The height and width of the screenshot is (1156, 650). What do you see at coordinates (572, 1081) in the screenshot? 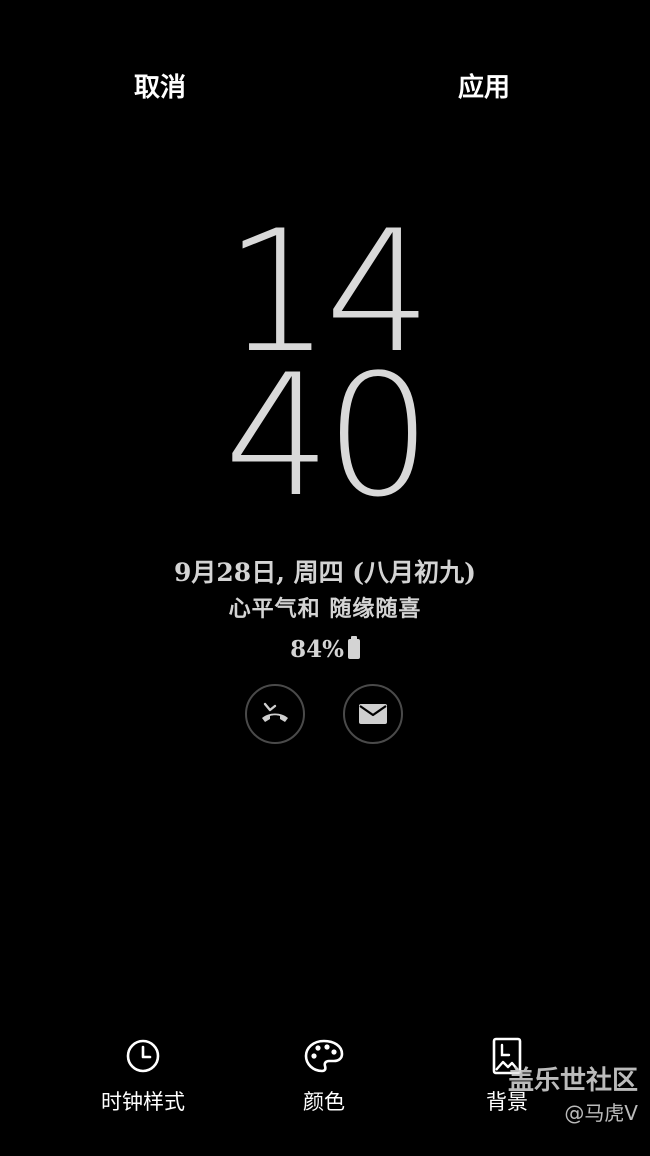
I see `watermark-community: 盖乐世社区` at bounding box center [572, 1081].